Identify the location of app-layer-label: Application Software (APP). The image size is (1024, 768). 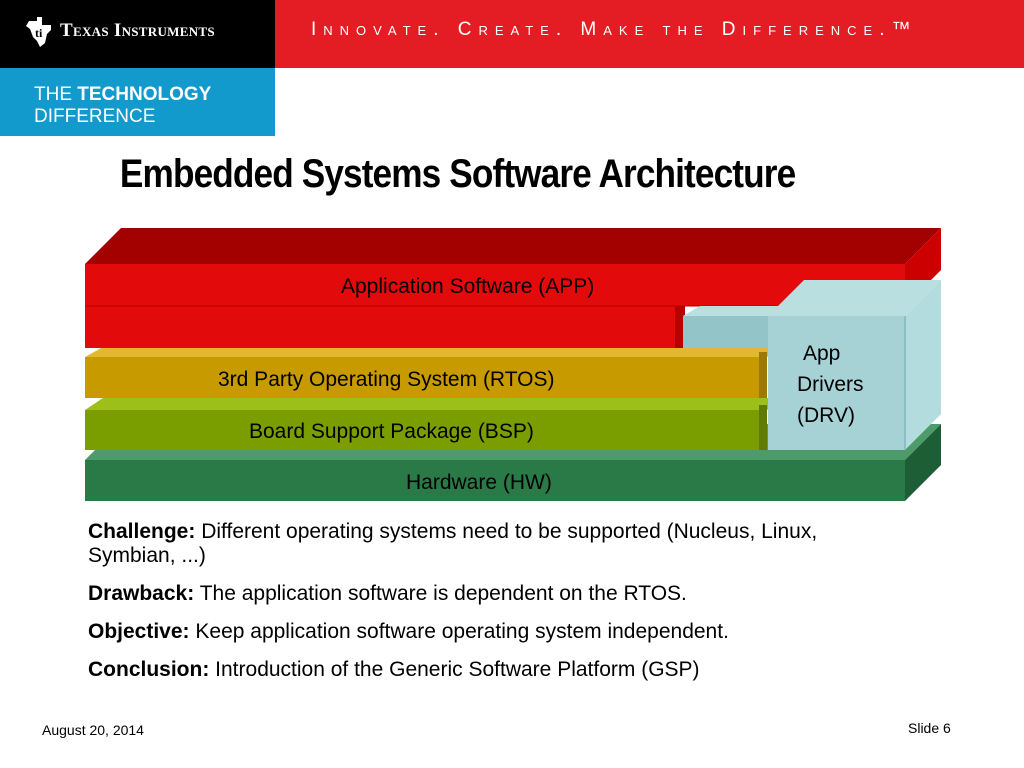
(468, 286).